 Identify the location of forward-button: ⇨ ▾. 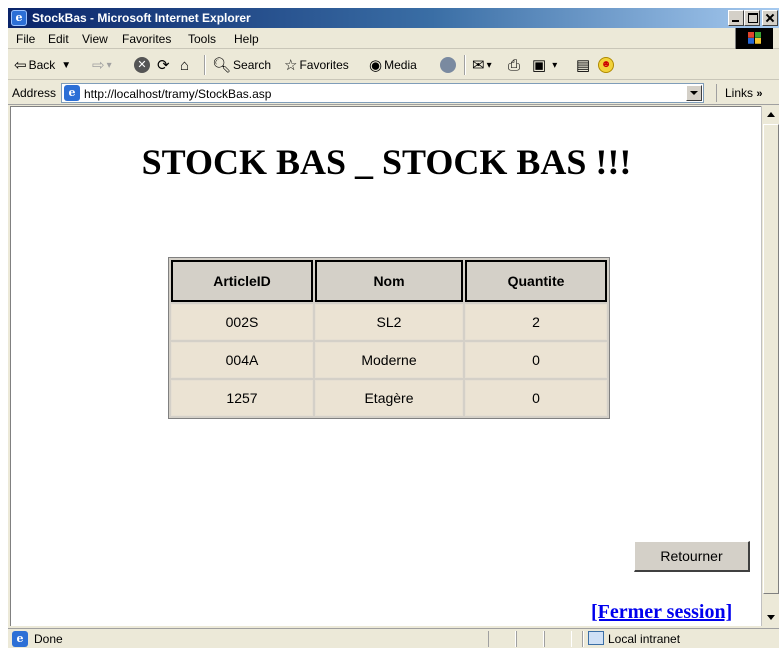
(103, 65).